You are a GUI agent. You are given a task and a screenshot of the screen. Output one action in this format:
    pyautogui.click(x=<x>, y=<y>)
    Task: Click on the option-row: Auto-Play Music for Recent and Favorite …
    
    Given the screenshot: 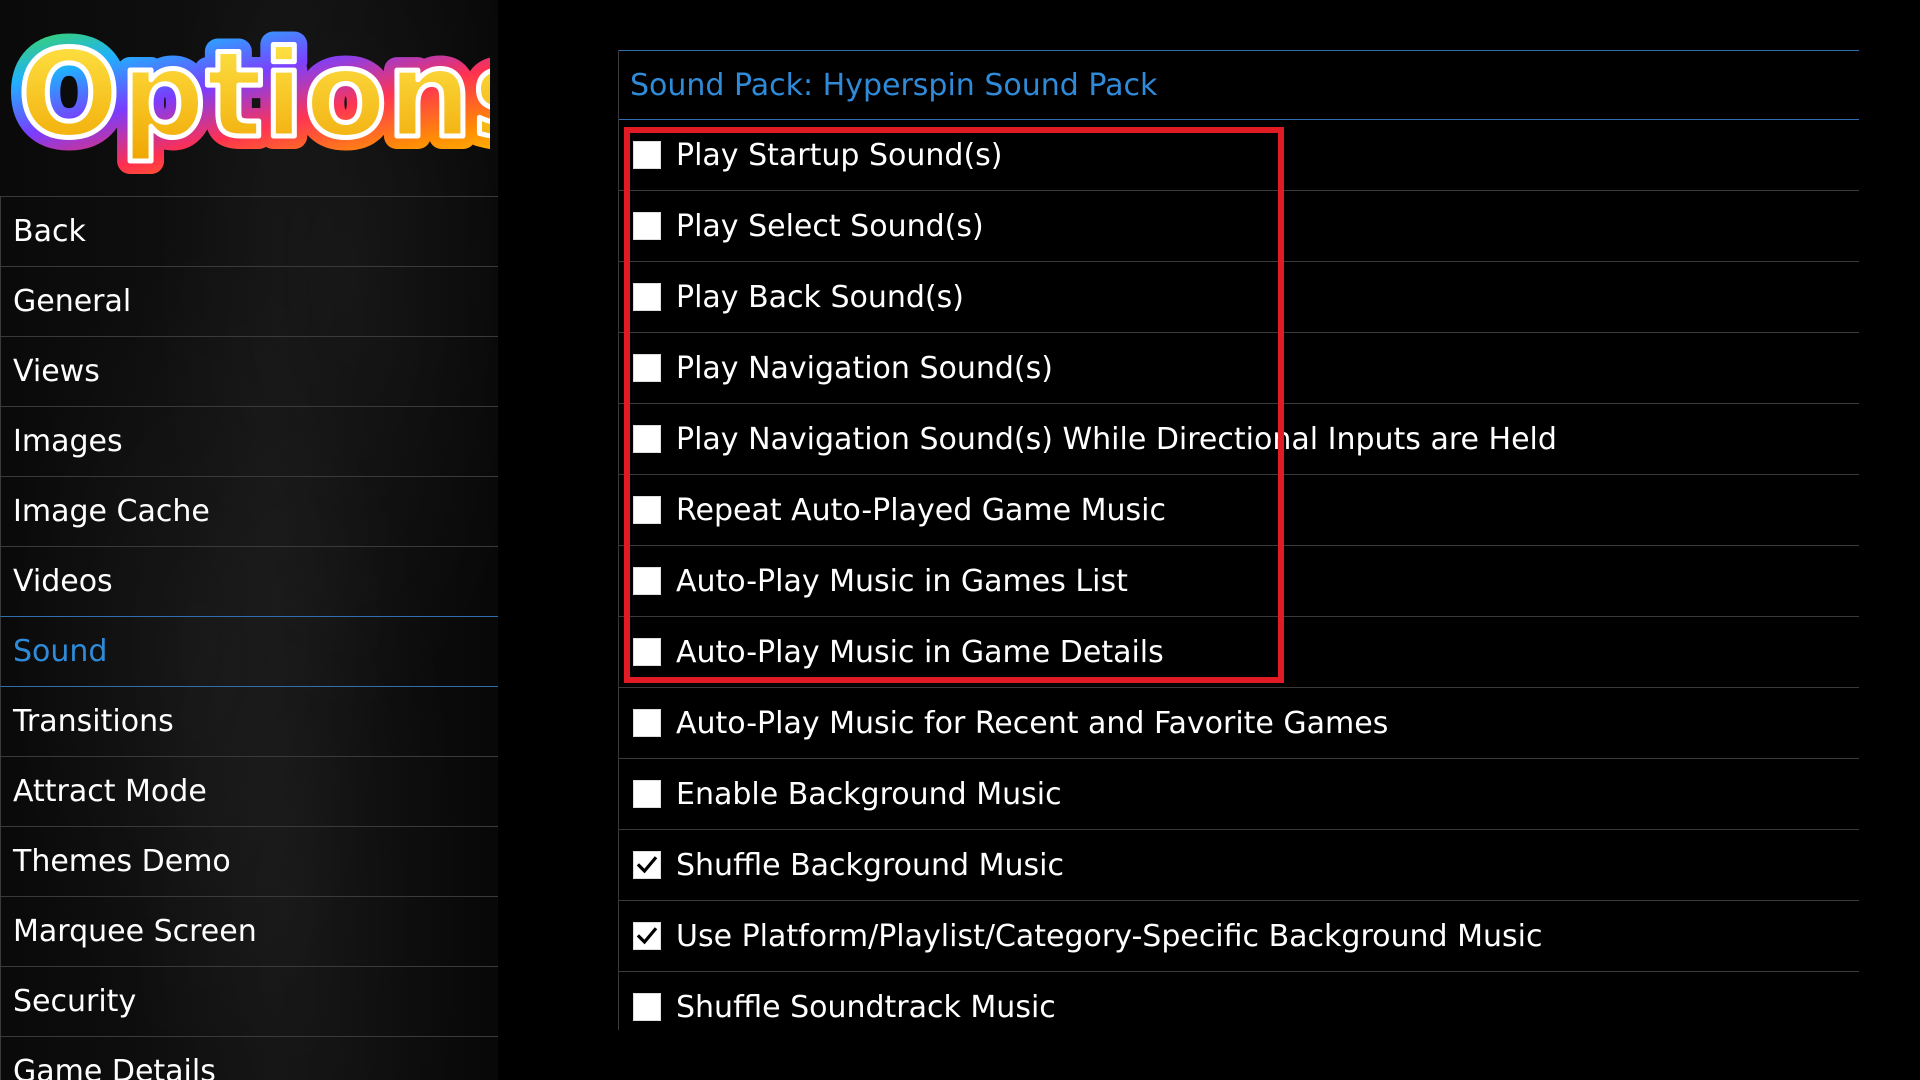 What is the action you would take?
    pyautogui.click(x=1239, y=723)
    